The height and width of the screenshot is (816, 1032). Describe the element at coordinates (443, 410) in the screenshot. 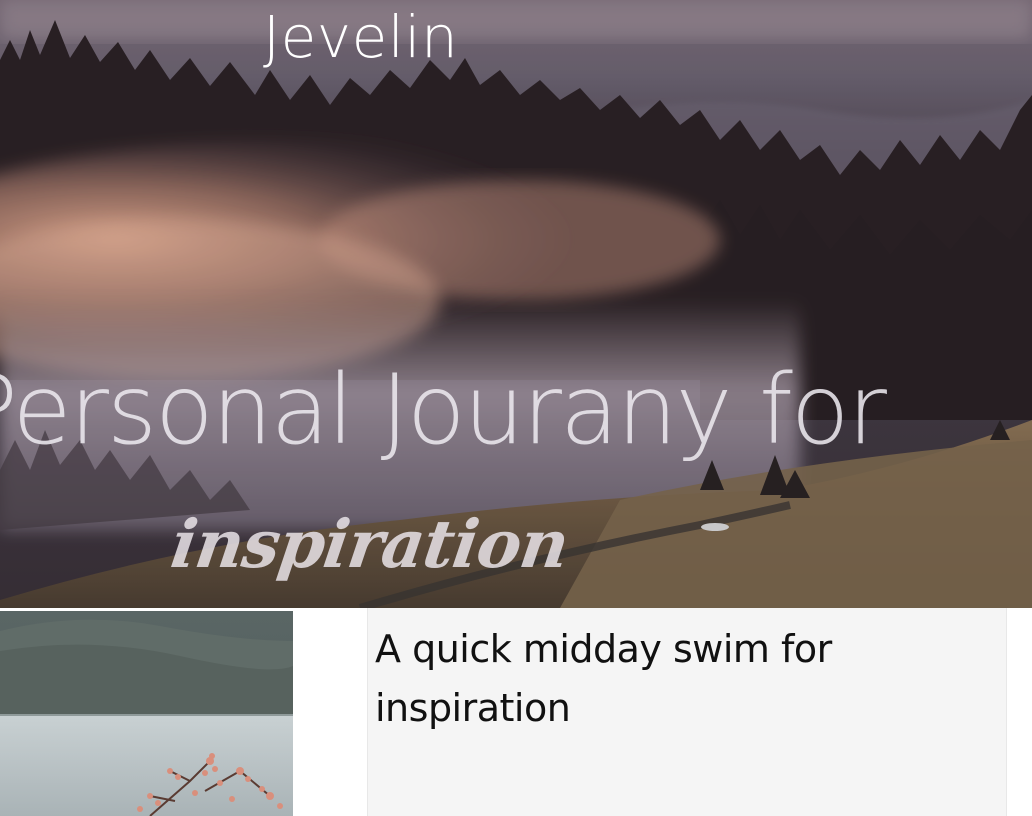

I see `hero-heading: Personal Jourany for` at that location.